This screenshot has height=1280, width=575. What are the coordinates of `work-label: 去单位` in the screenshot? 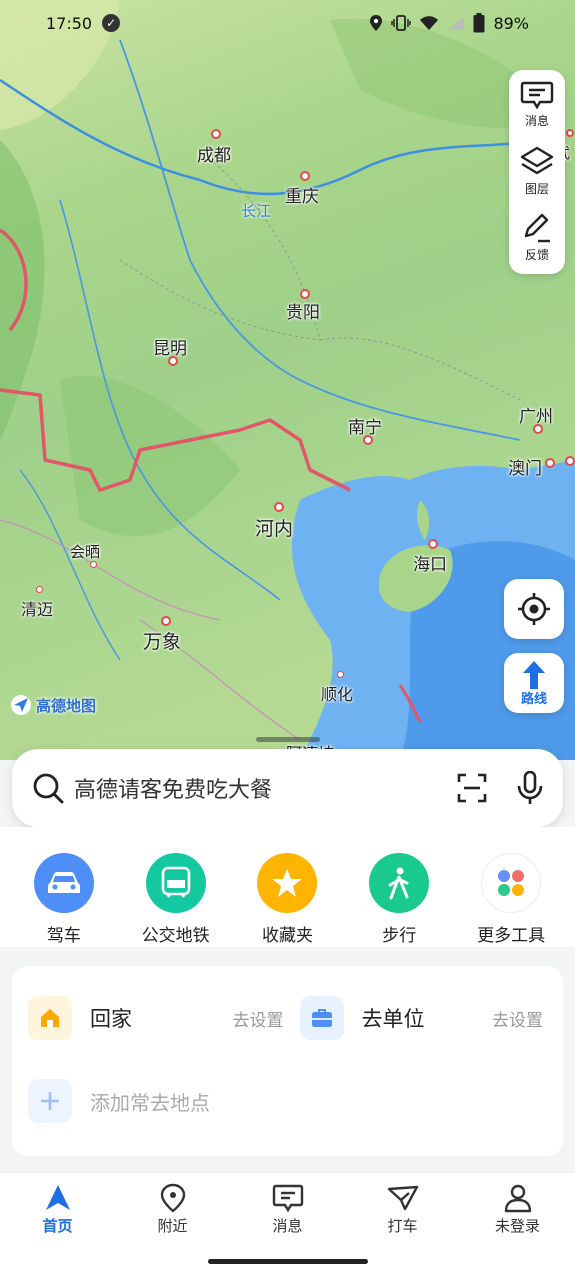 It's located at (393, 1019).